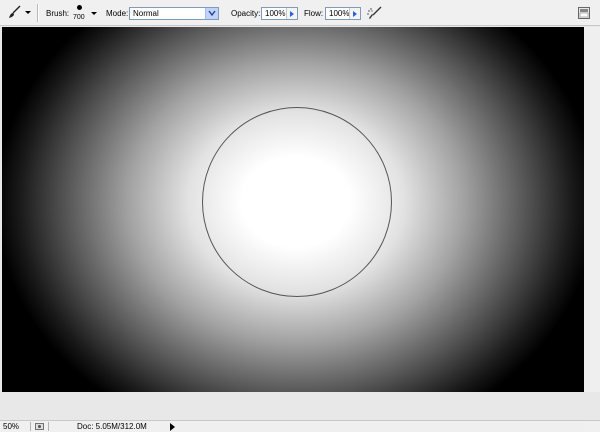 Image resolution: width=600 pixels, height=432 pixels. I want to click on opacity-value: 100%, so click(275, 13).